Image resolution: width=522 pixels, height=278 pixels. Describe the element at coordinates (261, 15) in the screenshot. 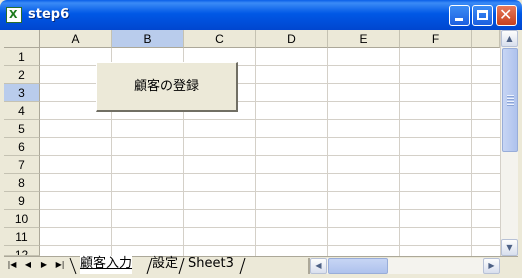

I see `title-bar: step6 ✕` at that location.